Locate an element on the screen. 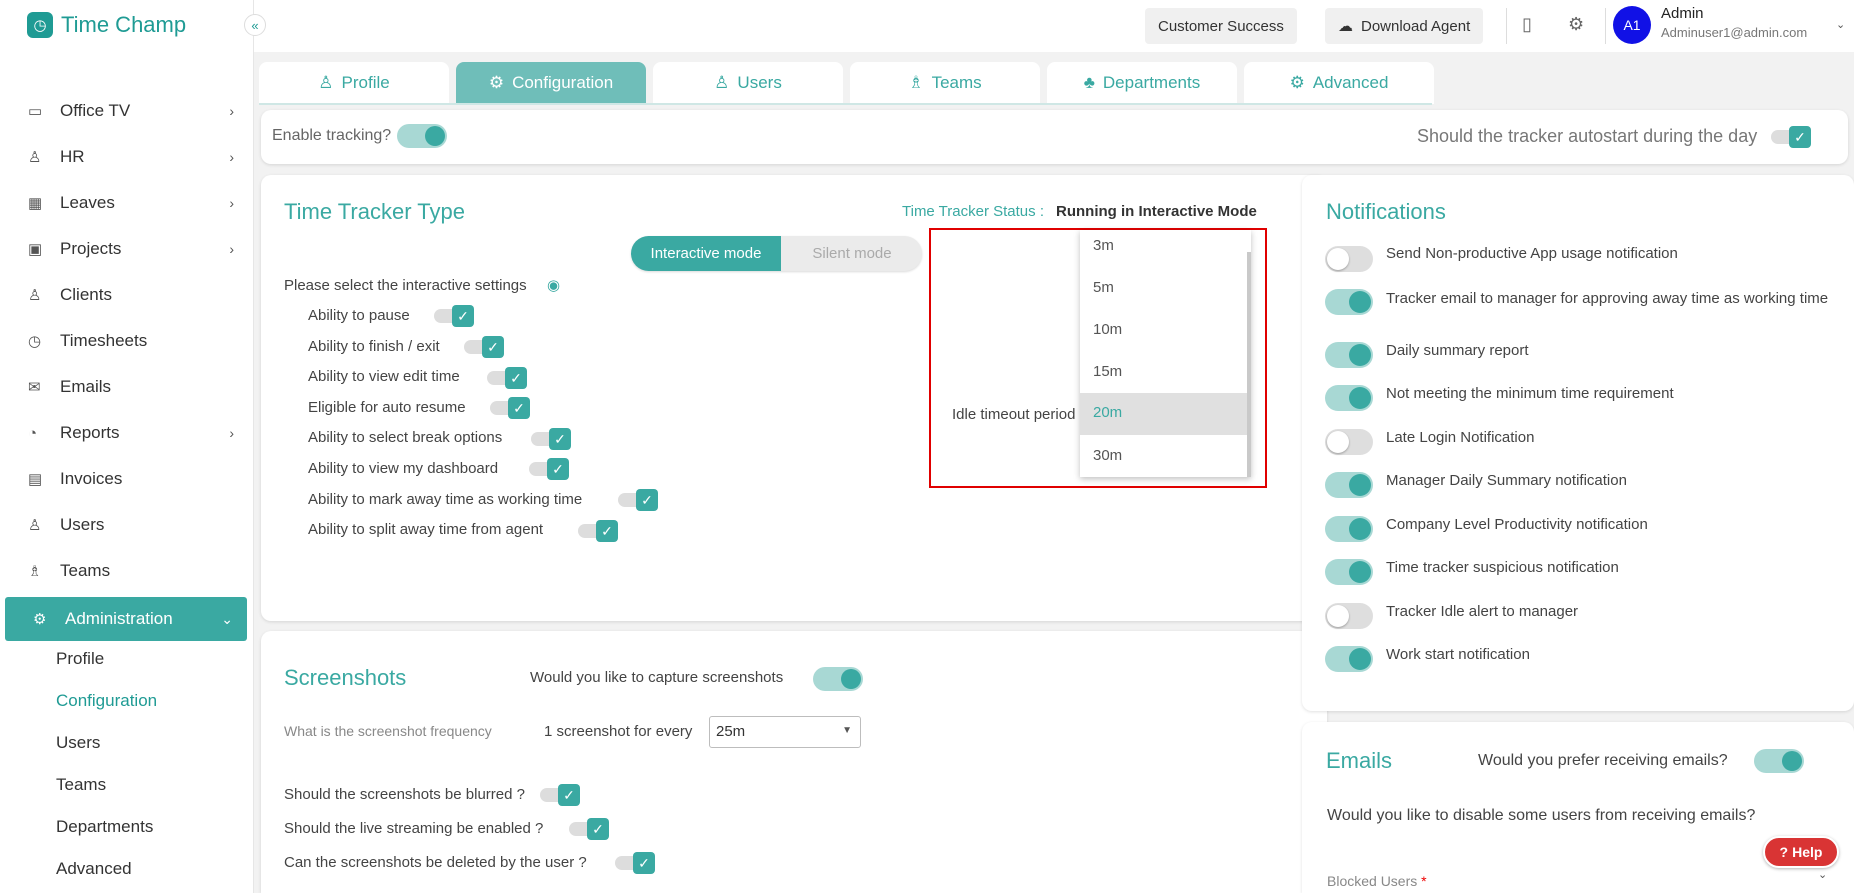 This screenshot has height=893, width=1854. question-icon: ? is located at coordinates (1784, 852).